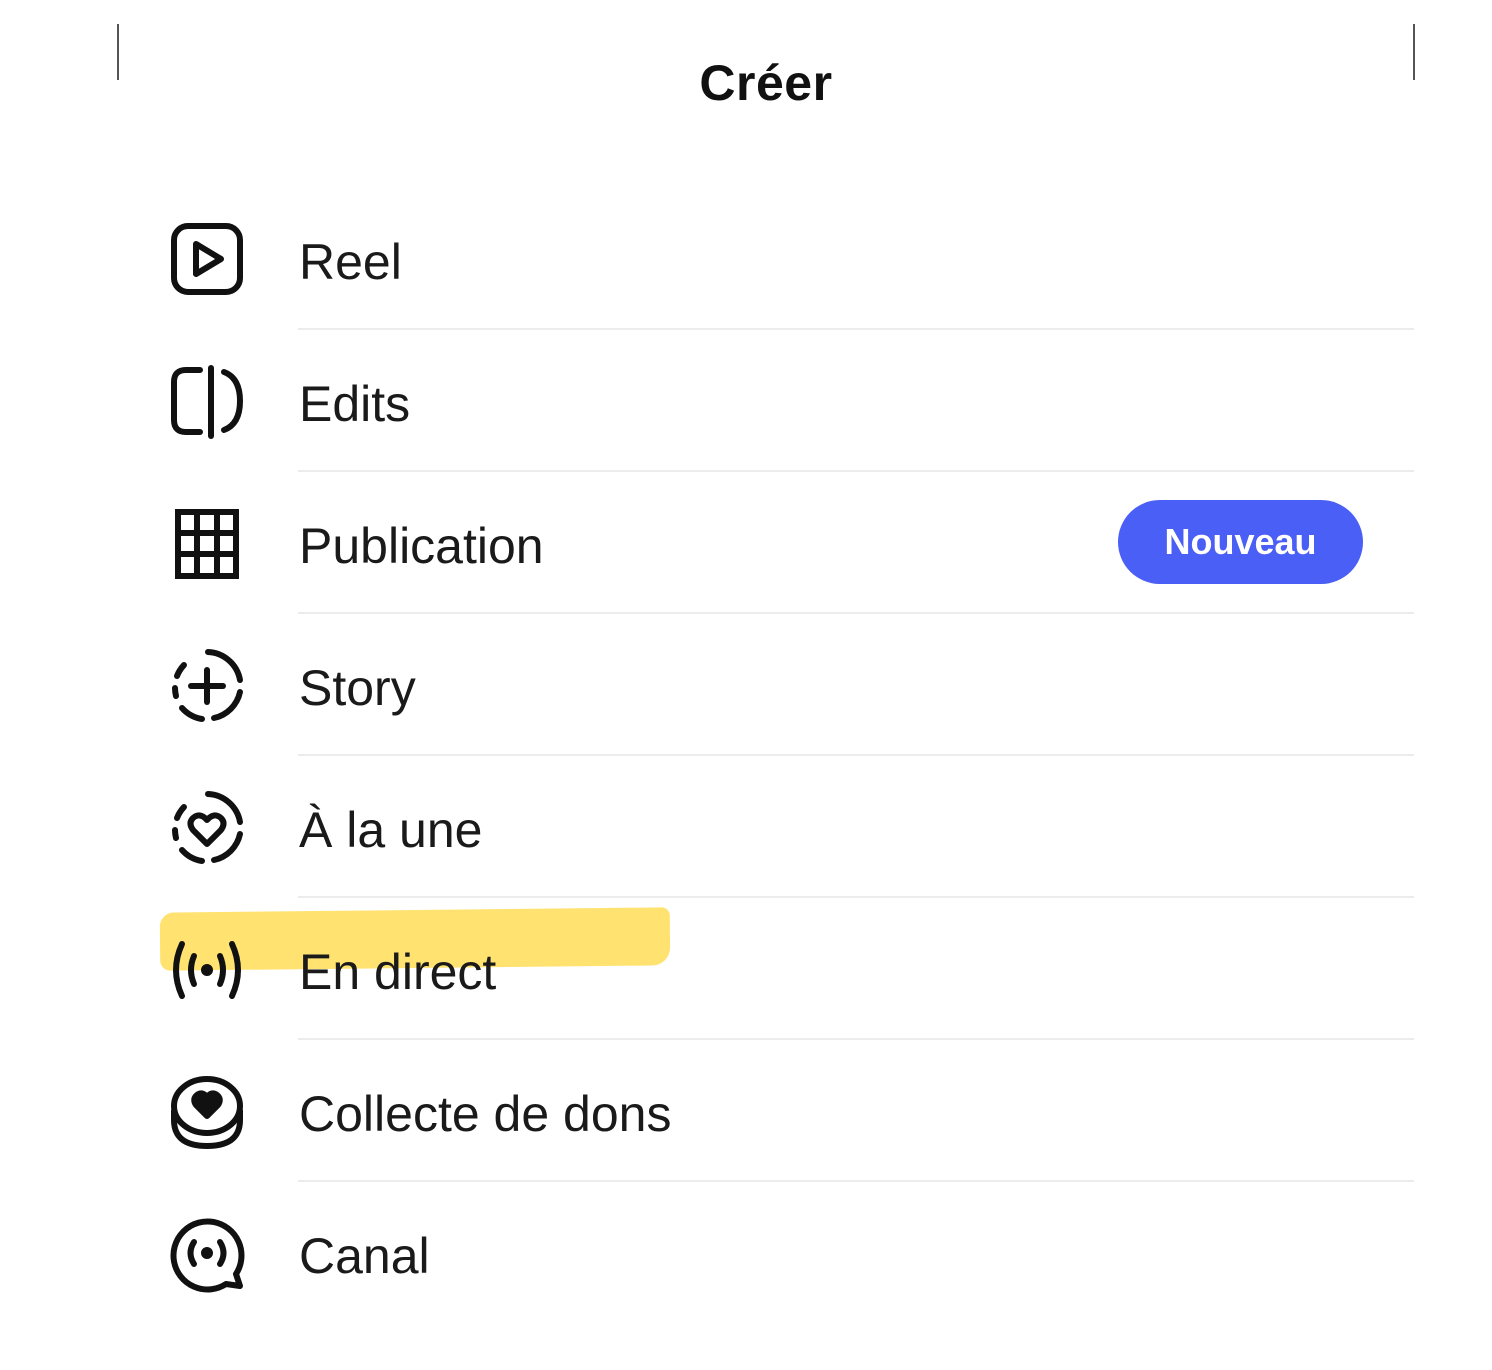  What do you see at coordinates (746, 969) in the screenshot?
I see `menu-item-live: En direct` at bounding box center [746, 969].